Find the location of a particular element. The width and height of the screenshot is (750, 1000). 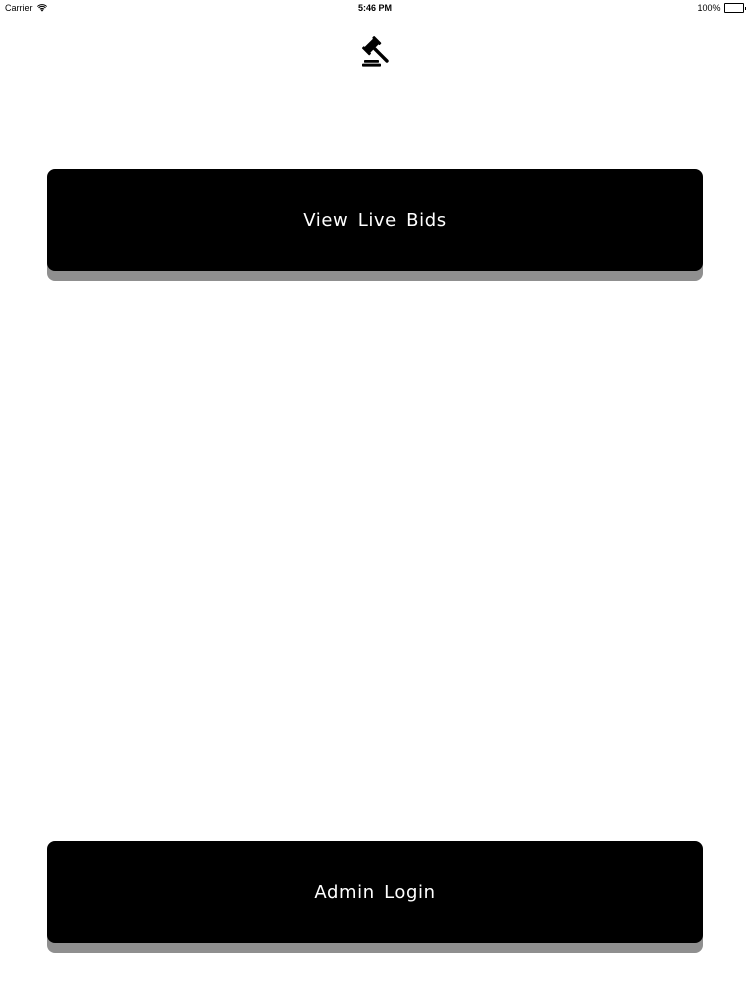

battery-percentage: 100% is located at coordinates (709, 8).